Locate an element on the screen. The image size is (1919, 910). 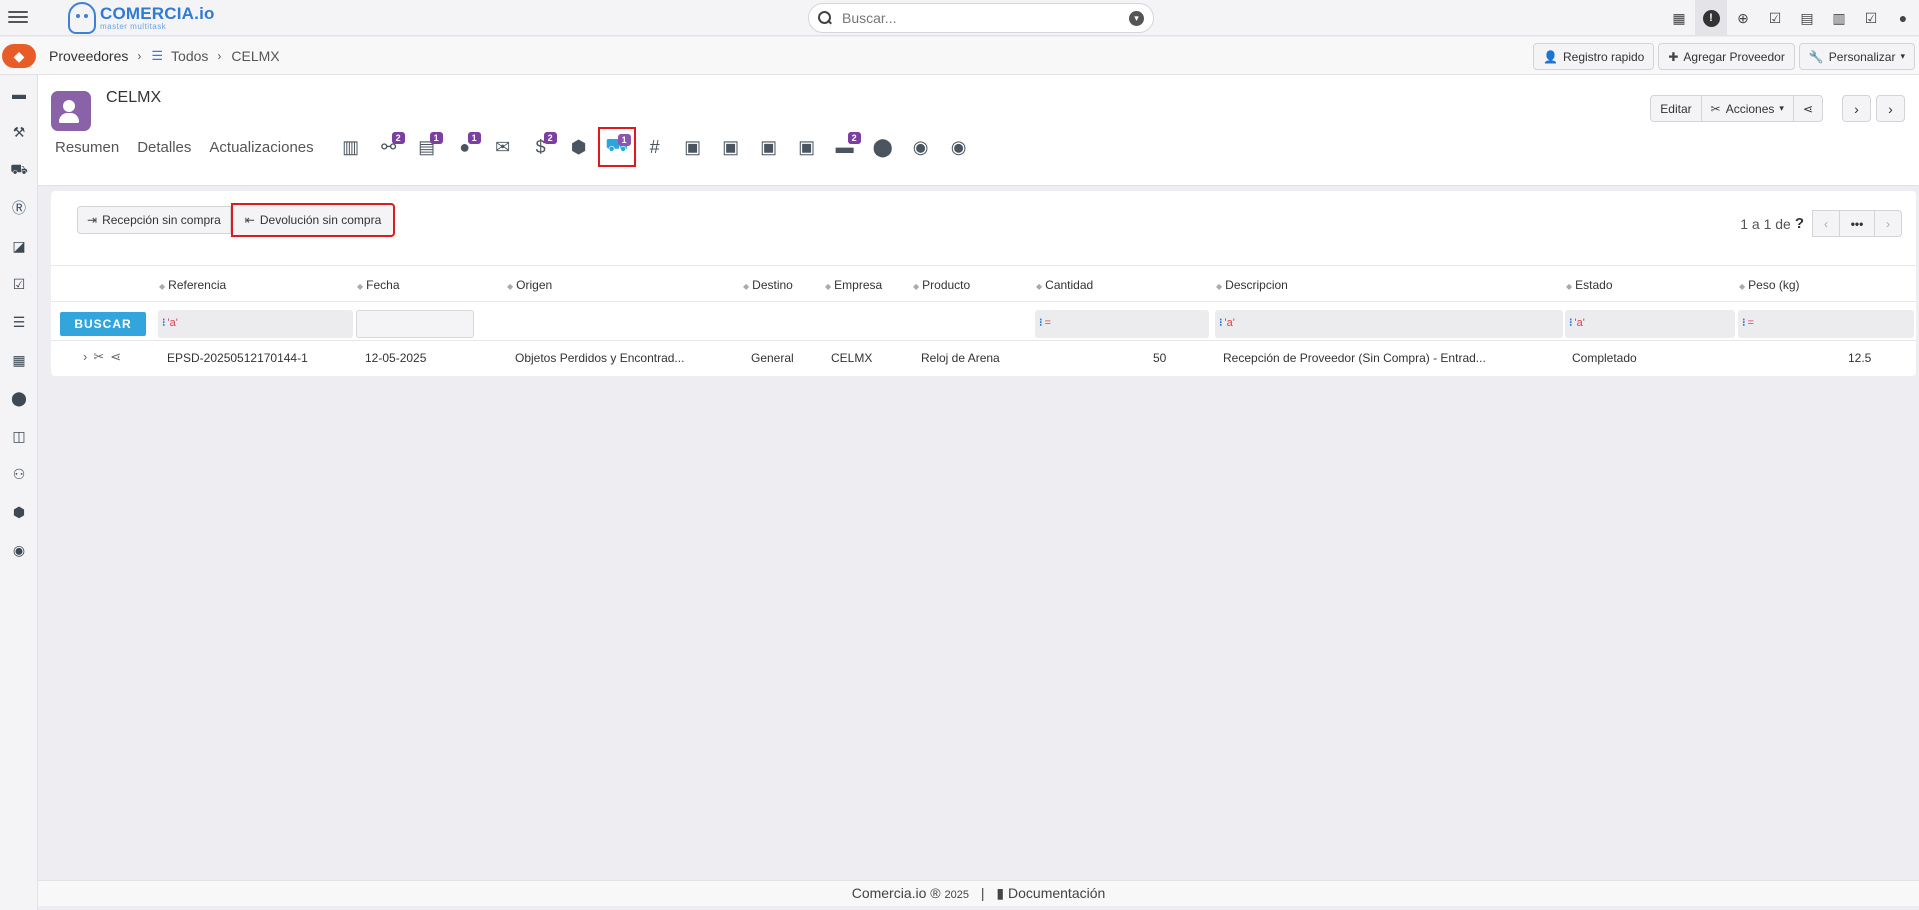
calculator-icon: ▦ is located at coordinates (19, 360).